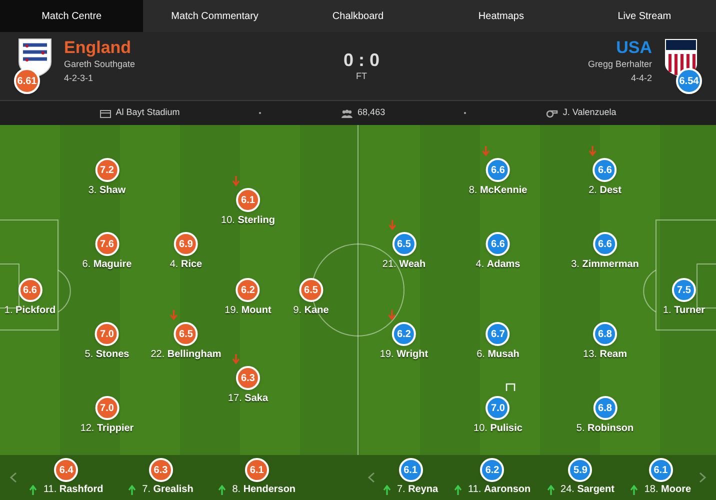 The width and height of the screenshot is (716, 500). I want to click on player-name: 7. Reyna, so click(417, 490).